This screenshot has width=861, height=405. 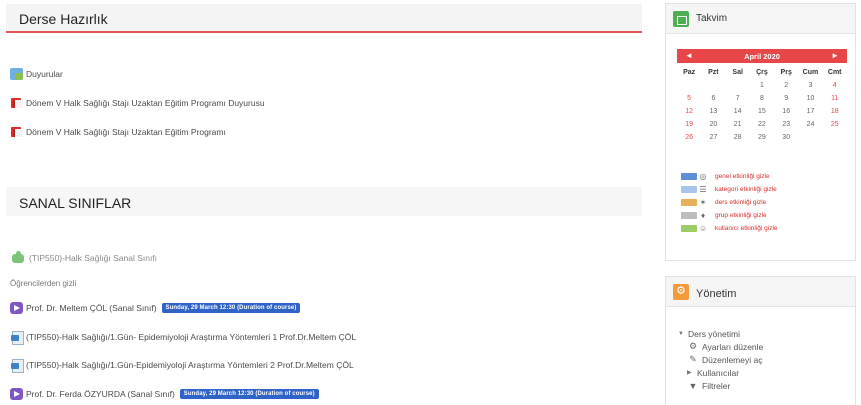 What do you see at coordinates (693, 385) in the screenshot?
I see `tree-item-icon: ▼` at bounding box center [693, 385].